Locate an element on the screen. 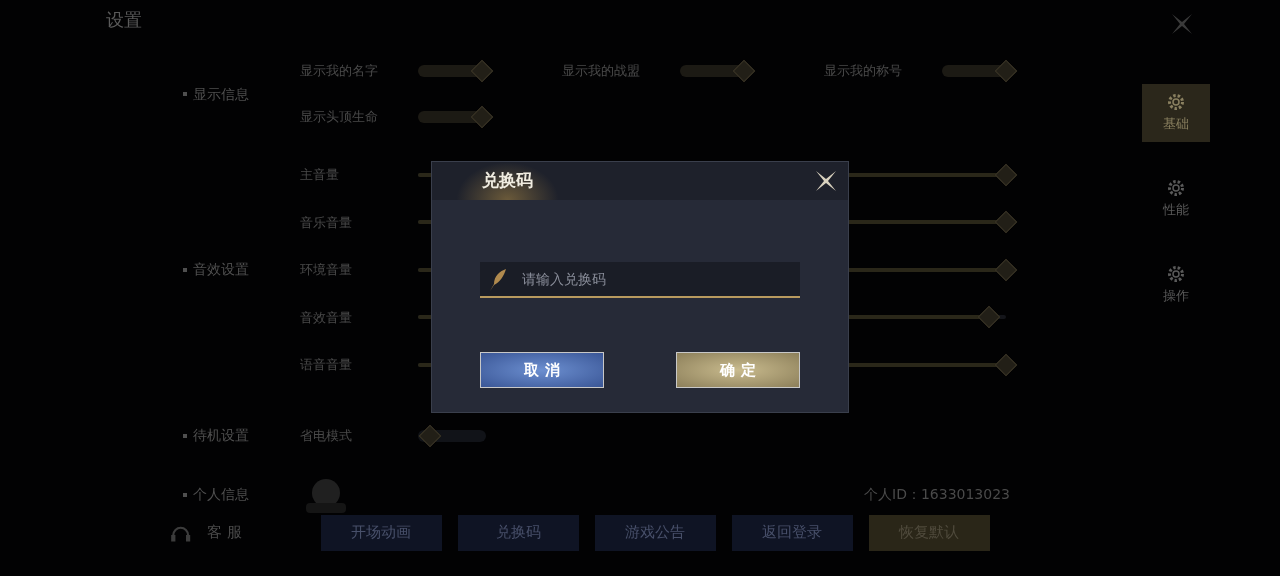  side-tab: 性能 is located at coordinates (1176, 199).